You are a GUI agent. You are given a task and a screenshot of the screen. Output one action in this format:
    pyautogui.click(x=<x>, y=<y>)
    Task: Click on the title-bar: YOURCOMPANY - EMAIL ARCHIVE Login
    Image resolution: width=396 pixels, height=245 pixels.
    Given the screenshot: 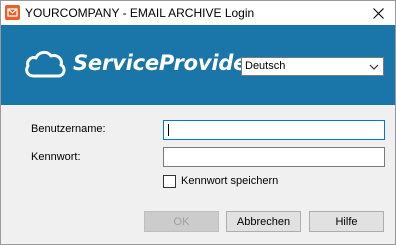 What is the action you would take?
    pyautogui.click(x=198, y=13)
    